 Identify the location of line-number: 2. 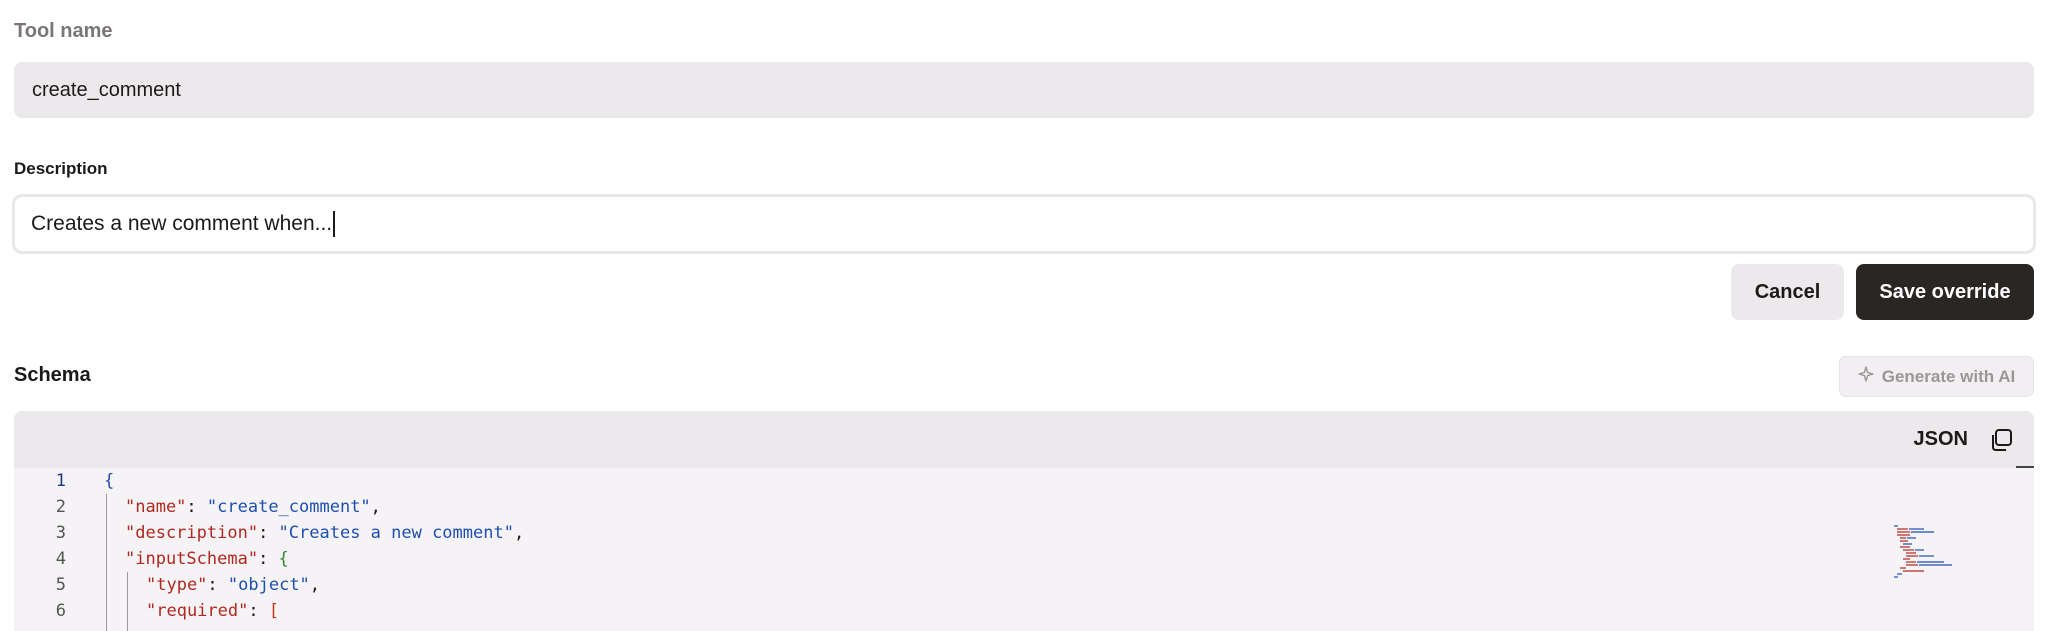
(60, 507).